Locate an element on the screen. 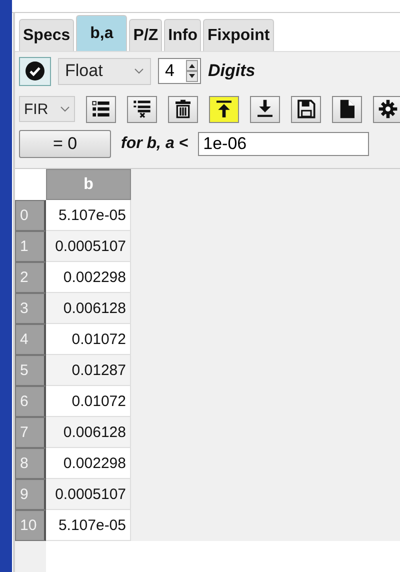  tab: Fixpoint is located at coordinates (238, 35).